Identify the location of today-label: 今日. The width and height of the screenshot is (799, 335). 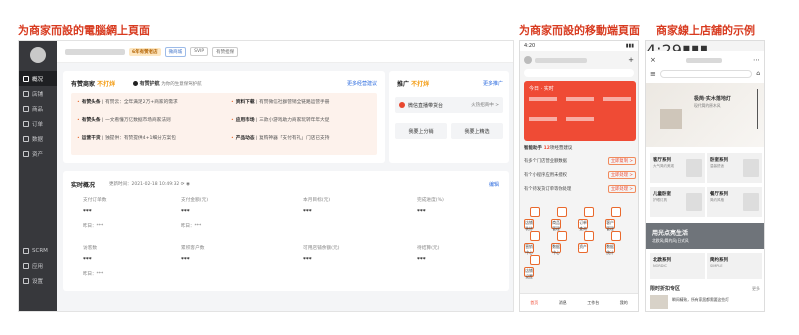
(534, 89).